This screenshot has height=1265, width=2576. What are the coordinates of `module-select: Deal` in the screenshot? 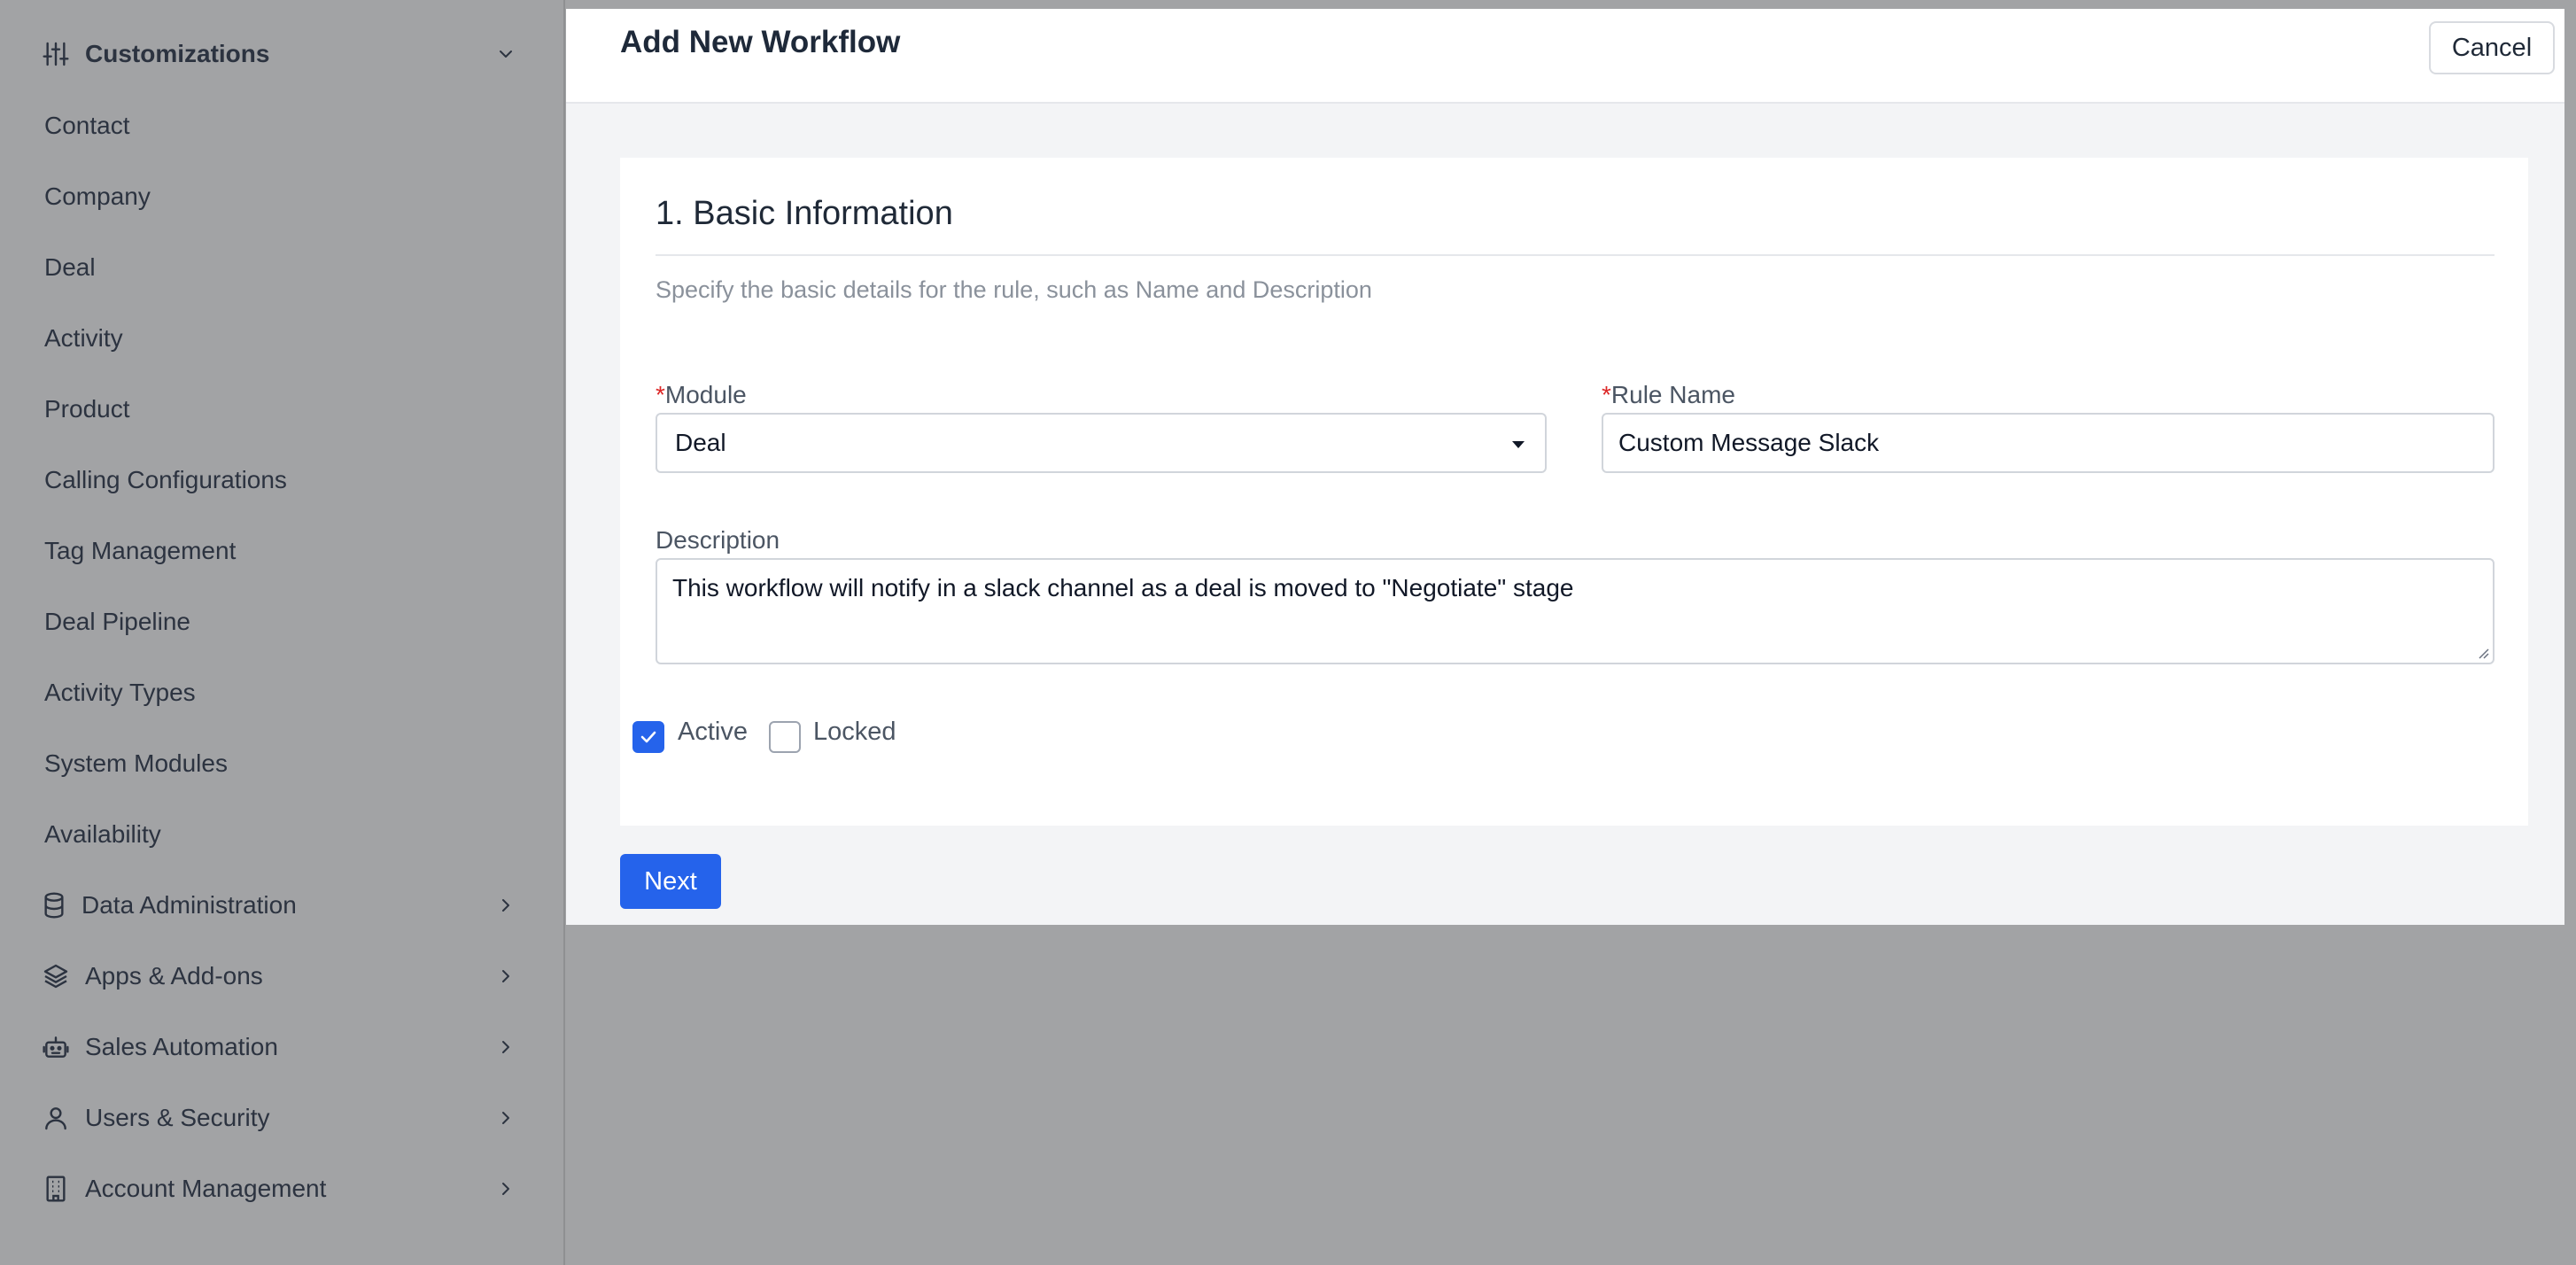 It's located at (1101, 443).